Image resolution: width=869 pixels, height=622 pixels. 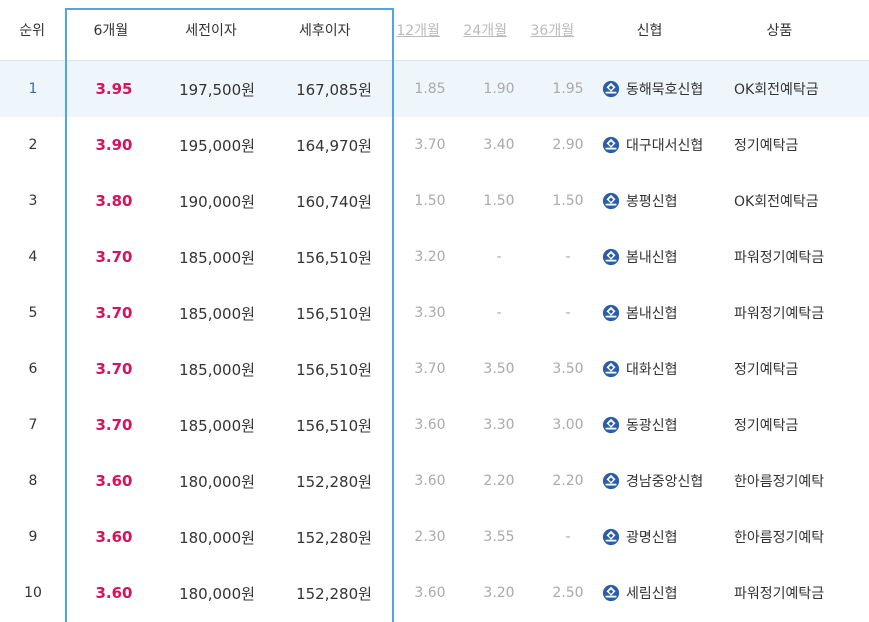 What do you see at coordinates (499, 425) in the screenshot?
I see `rate-24-months-cell: 3.30` at bounding box center [499, 425].